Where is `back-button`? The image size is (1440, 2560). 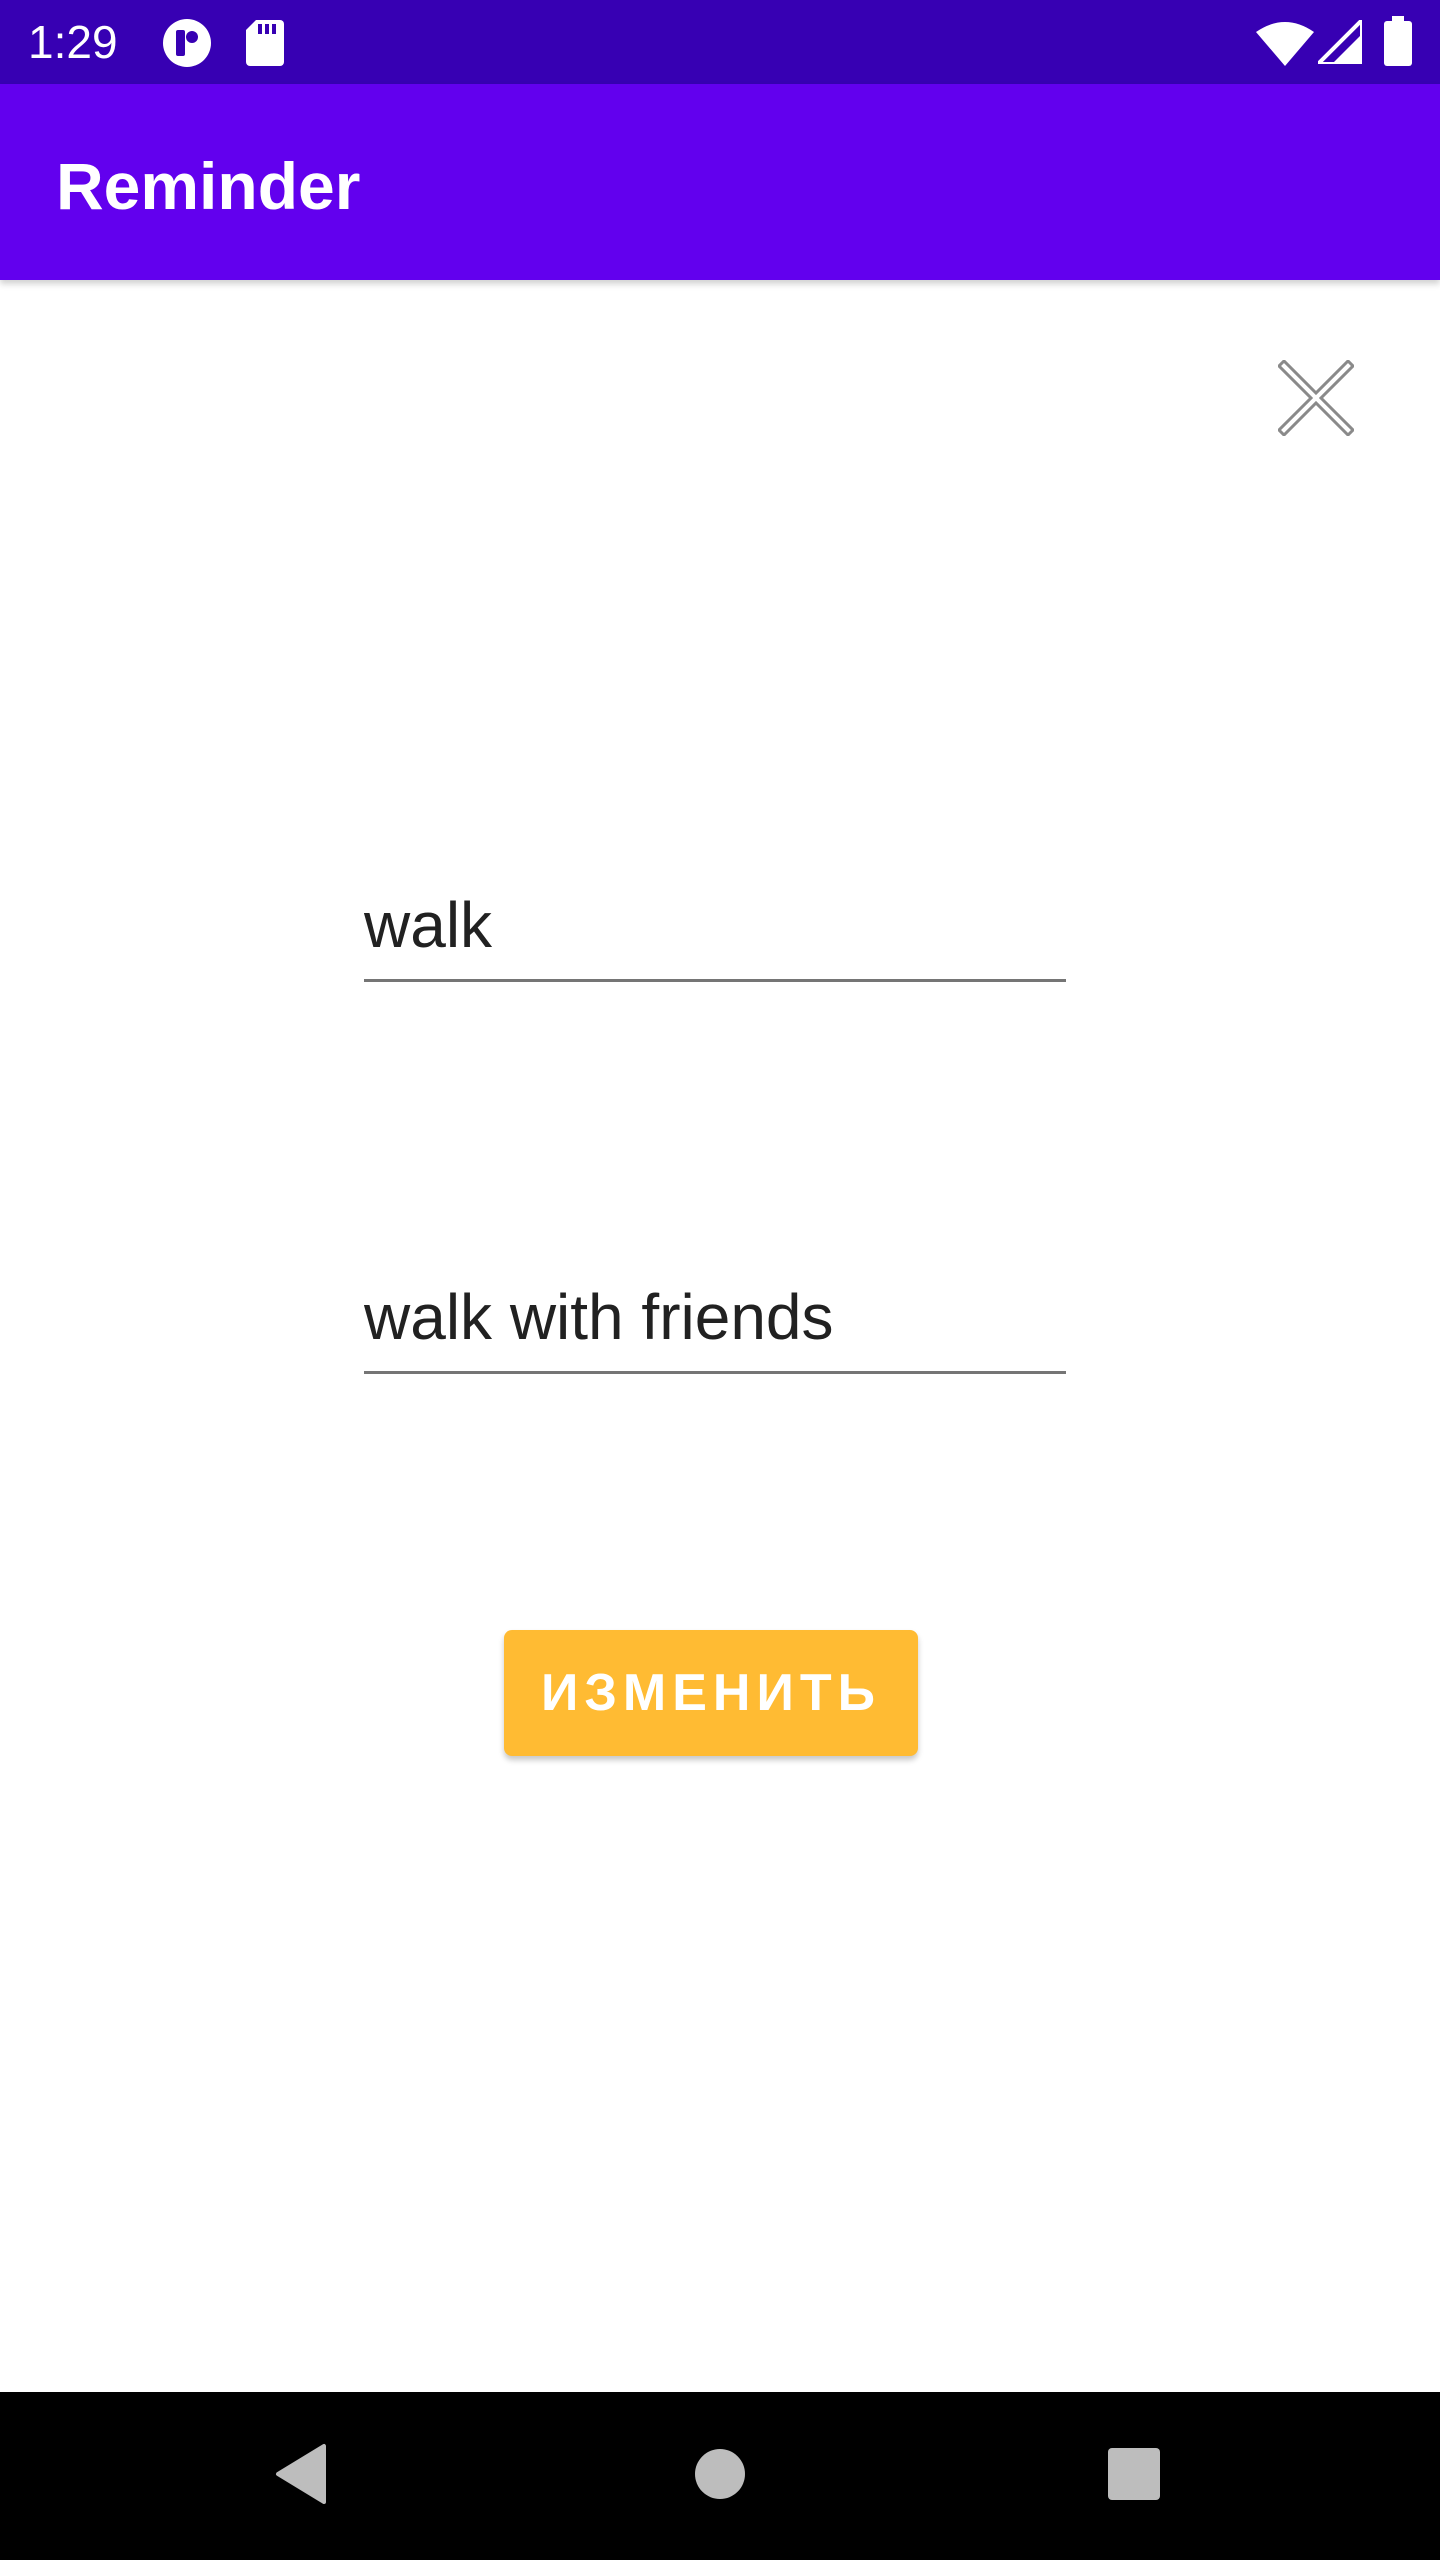 back-button is located at coordinates (300, 2476).